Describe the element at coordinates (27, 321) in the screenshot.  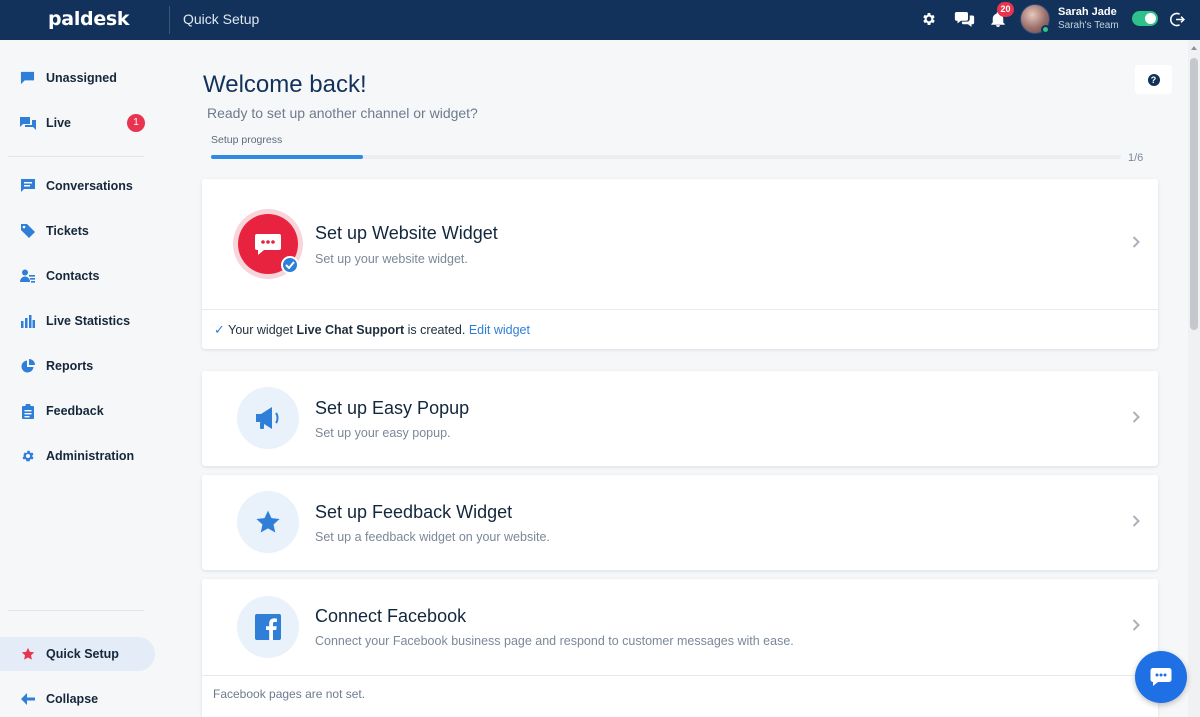
I see `bar-chart-icon` at that location.